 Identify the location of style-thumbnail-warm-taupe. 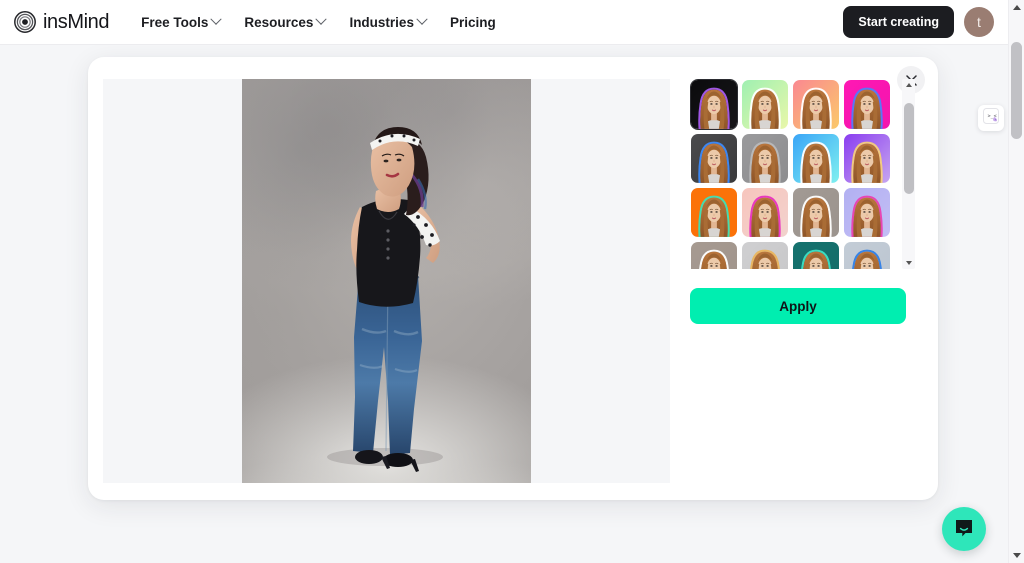
(714, 255).